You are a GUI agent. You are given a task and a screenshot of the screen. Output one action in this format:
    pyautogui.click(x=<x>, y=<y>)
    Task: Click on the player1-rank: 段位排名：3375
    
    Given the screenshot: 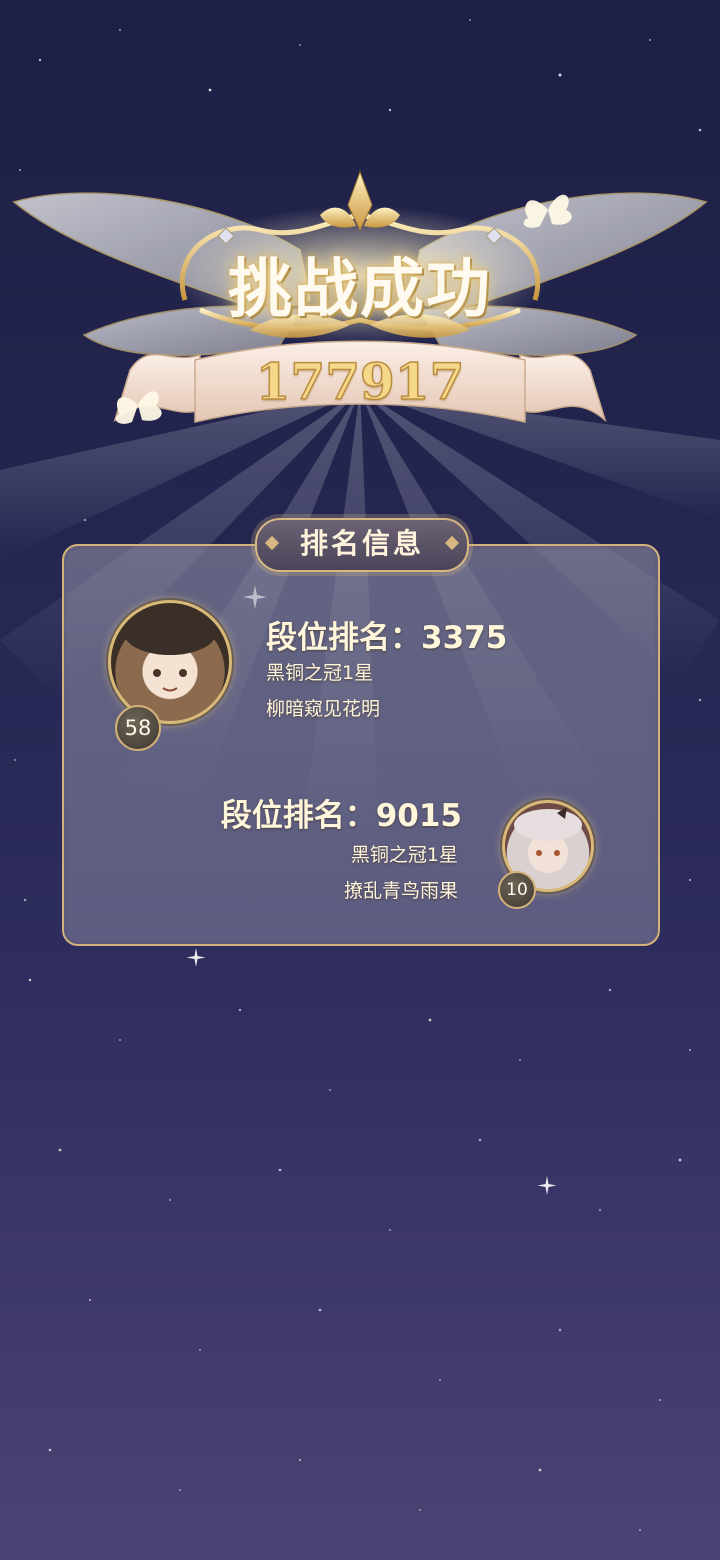 What is the action you would take?
    pyautogui.click(x=386, y=634)
    